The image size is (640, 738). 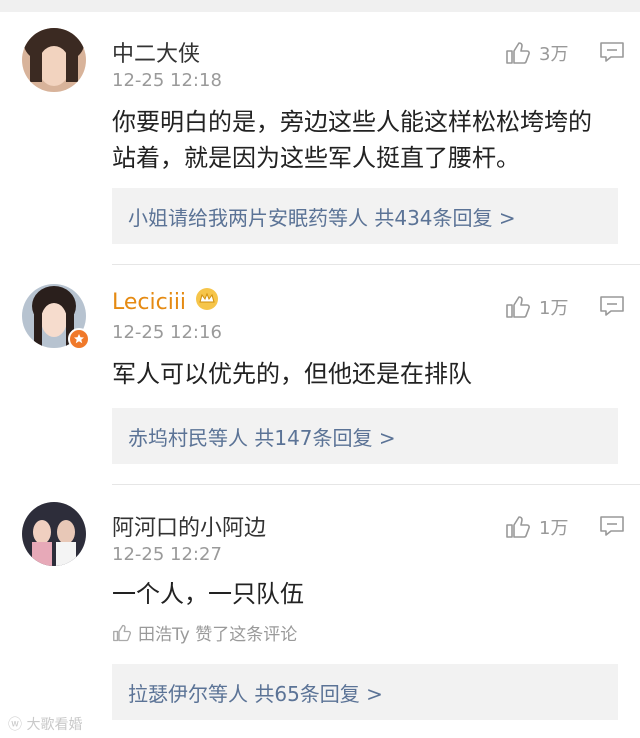 What do you see at coordinates (292, 374) in the screenshot?
I see `comment-text: 军人可以优先的，但他还是在排队` at bounding box center [292, 374].